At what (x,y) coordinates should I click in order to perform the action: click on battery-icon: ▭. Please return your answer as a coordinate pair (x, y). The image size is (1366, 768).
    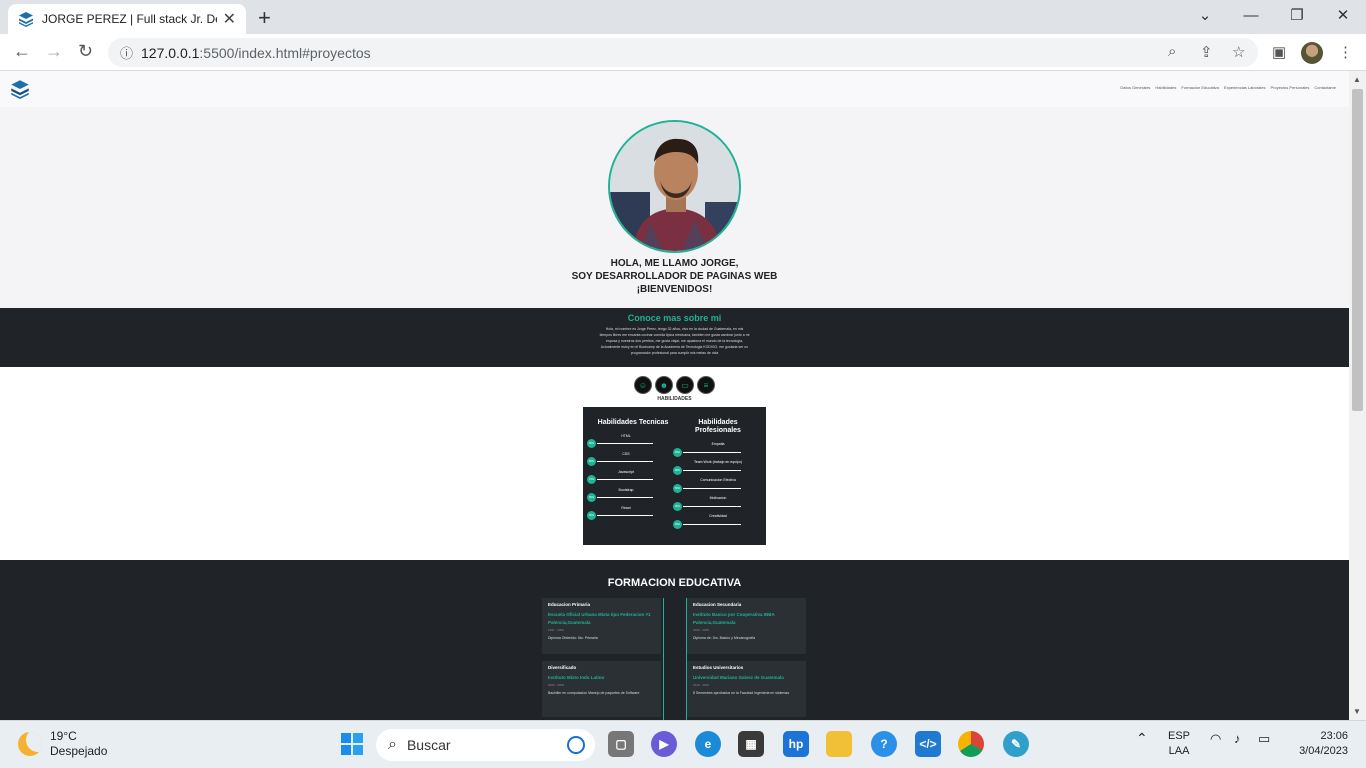
    Looking at the image, I should click on (1264, 738).